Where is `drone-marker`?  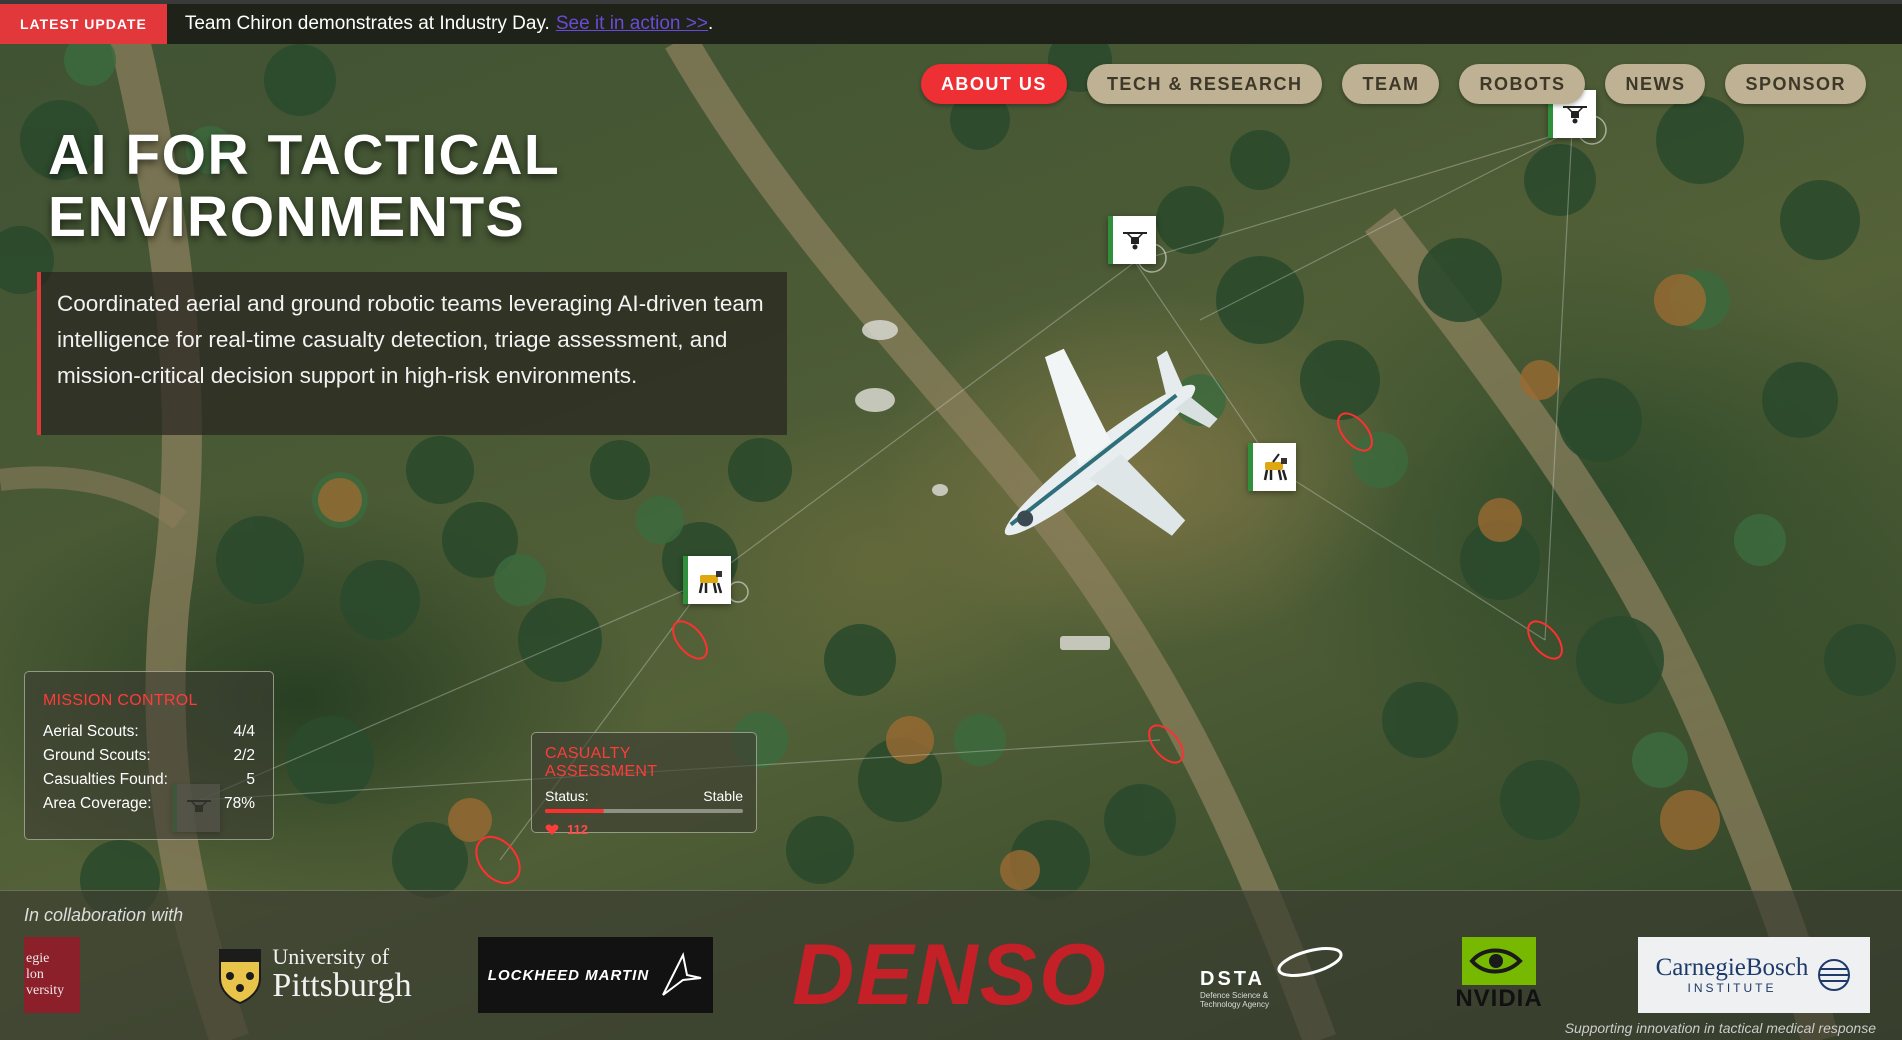 drone-marker is located at coordinates (1132, 240).